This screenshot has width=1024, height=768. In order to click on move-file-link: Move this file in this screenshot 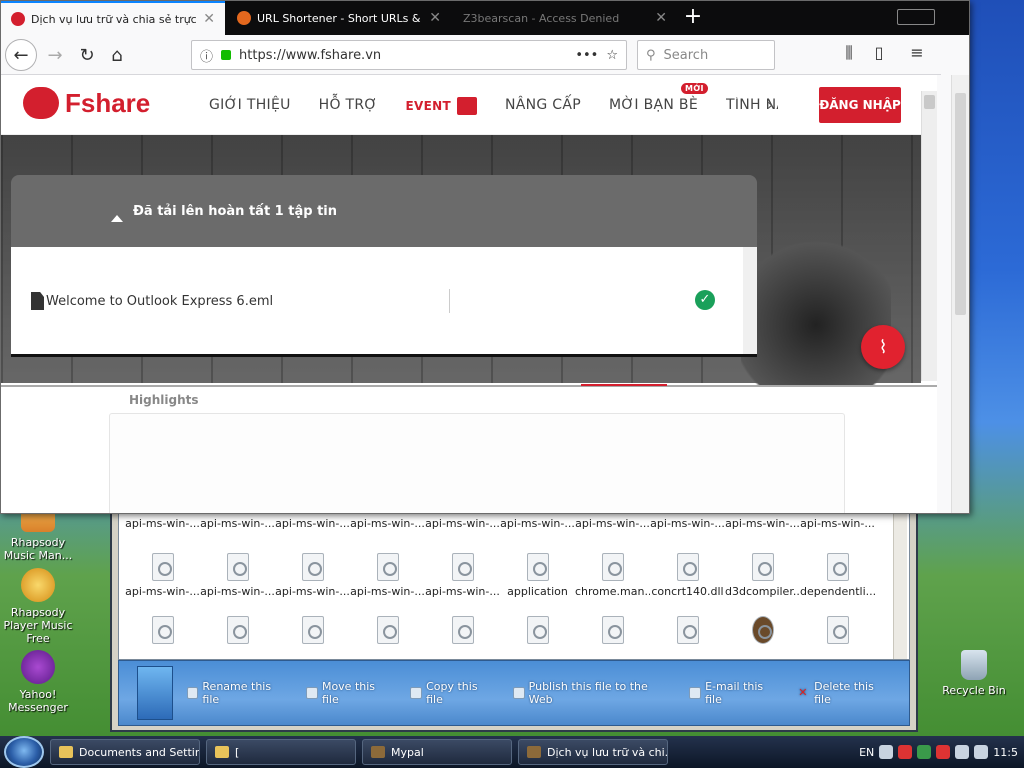, I will do `click(350, 693)`.